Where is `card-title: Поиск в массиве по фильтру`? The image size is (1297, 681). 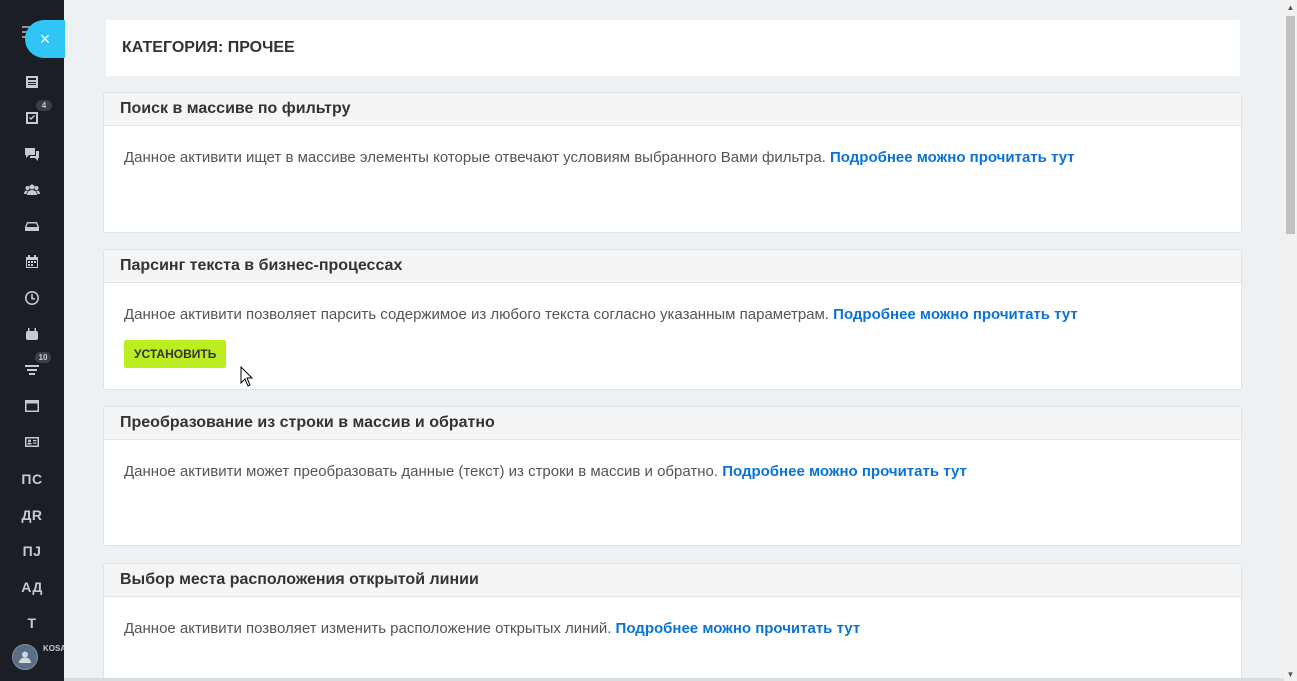 card-title: Поиск в массиве по фильтру is located at coordinates (672, 109).